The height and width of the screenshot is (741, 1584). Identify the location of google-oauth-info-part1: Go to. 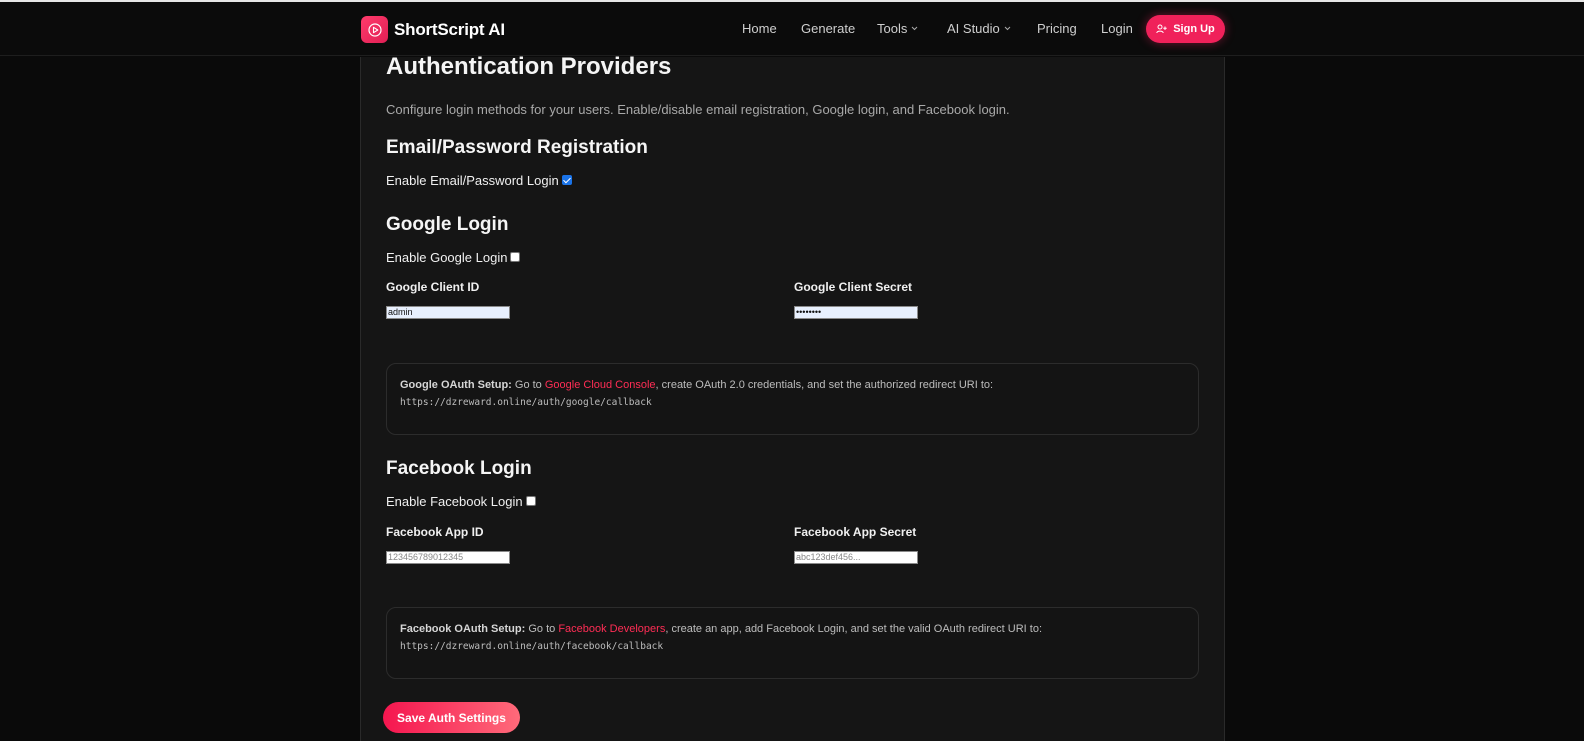
(528, 385).